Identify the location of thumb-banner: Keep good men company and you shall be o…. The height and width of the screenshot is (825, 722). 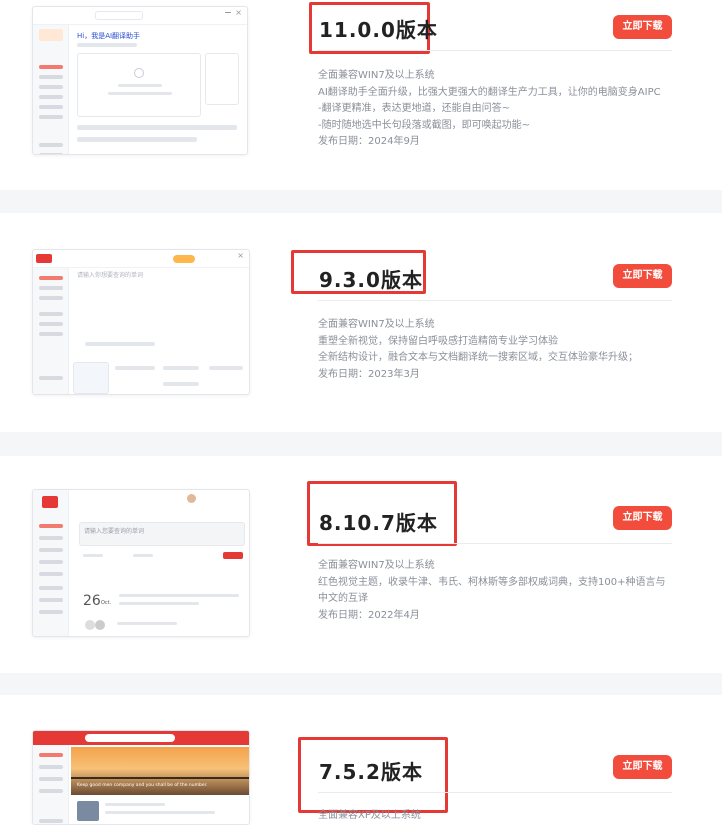
(160, 771).